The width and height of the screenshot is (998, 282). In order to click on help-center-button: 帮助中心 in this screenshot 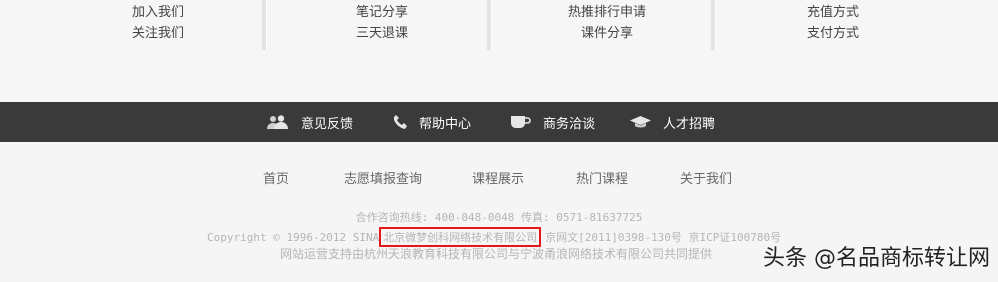, I will do `click(432, 122)`.